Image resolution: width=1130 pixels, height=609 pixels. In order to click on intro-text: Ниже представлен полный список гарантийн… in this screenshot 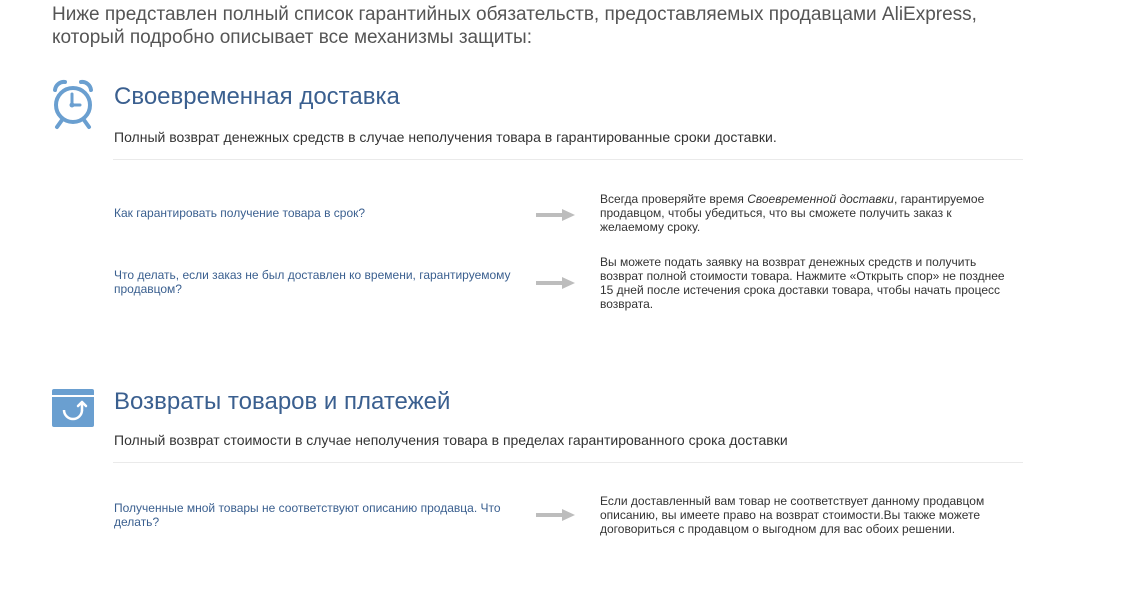, I will do `click(514, 26)`.